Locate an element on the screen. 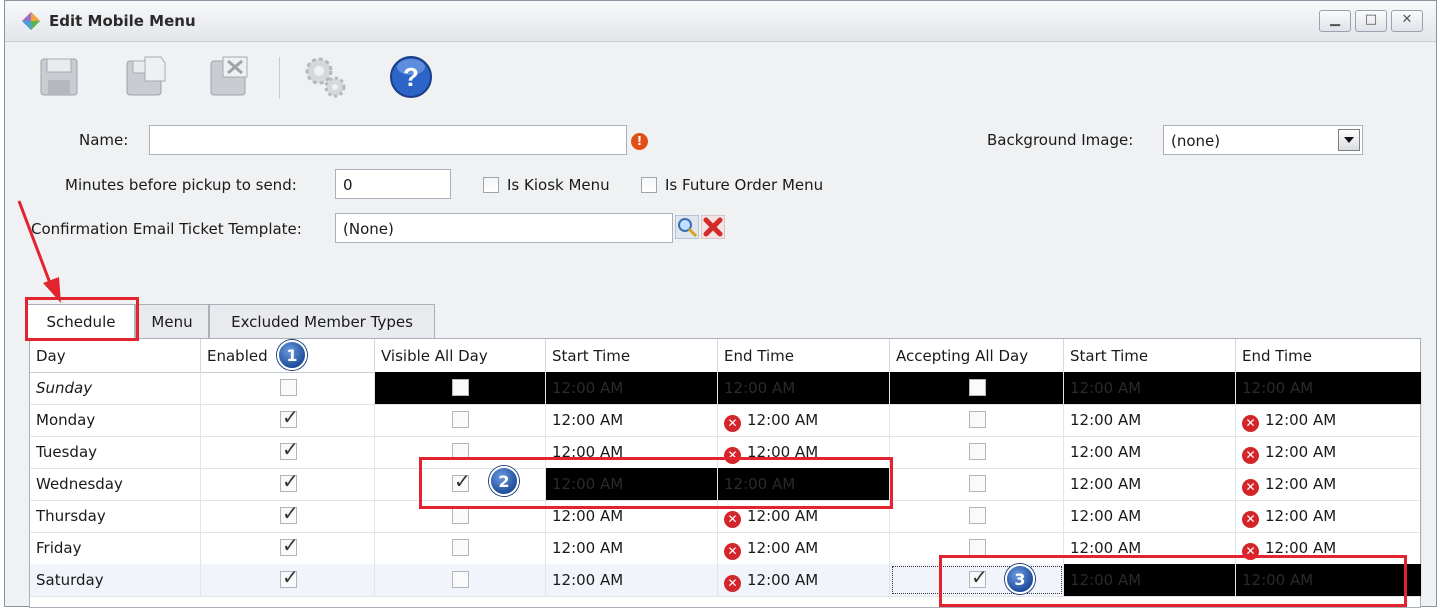  column-header-end-time-2: End Time is located at coordinates (1329, 355).